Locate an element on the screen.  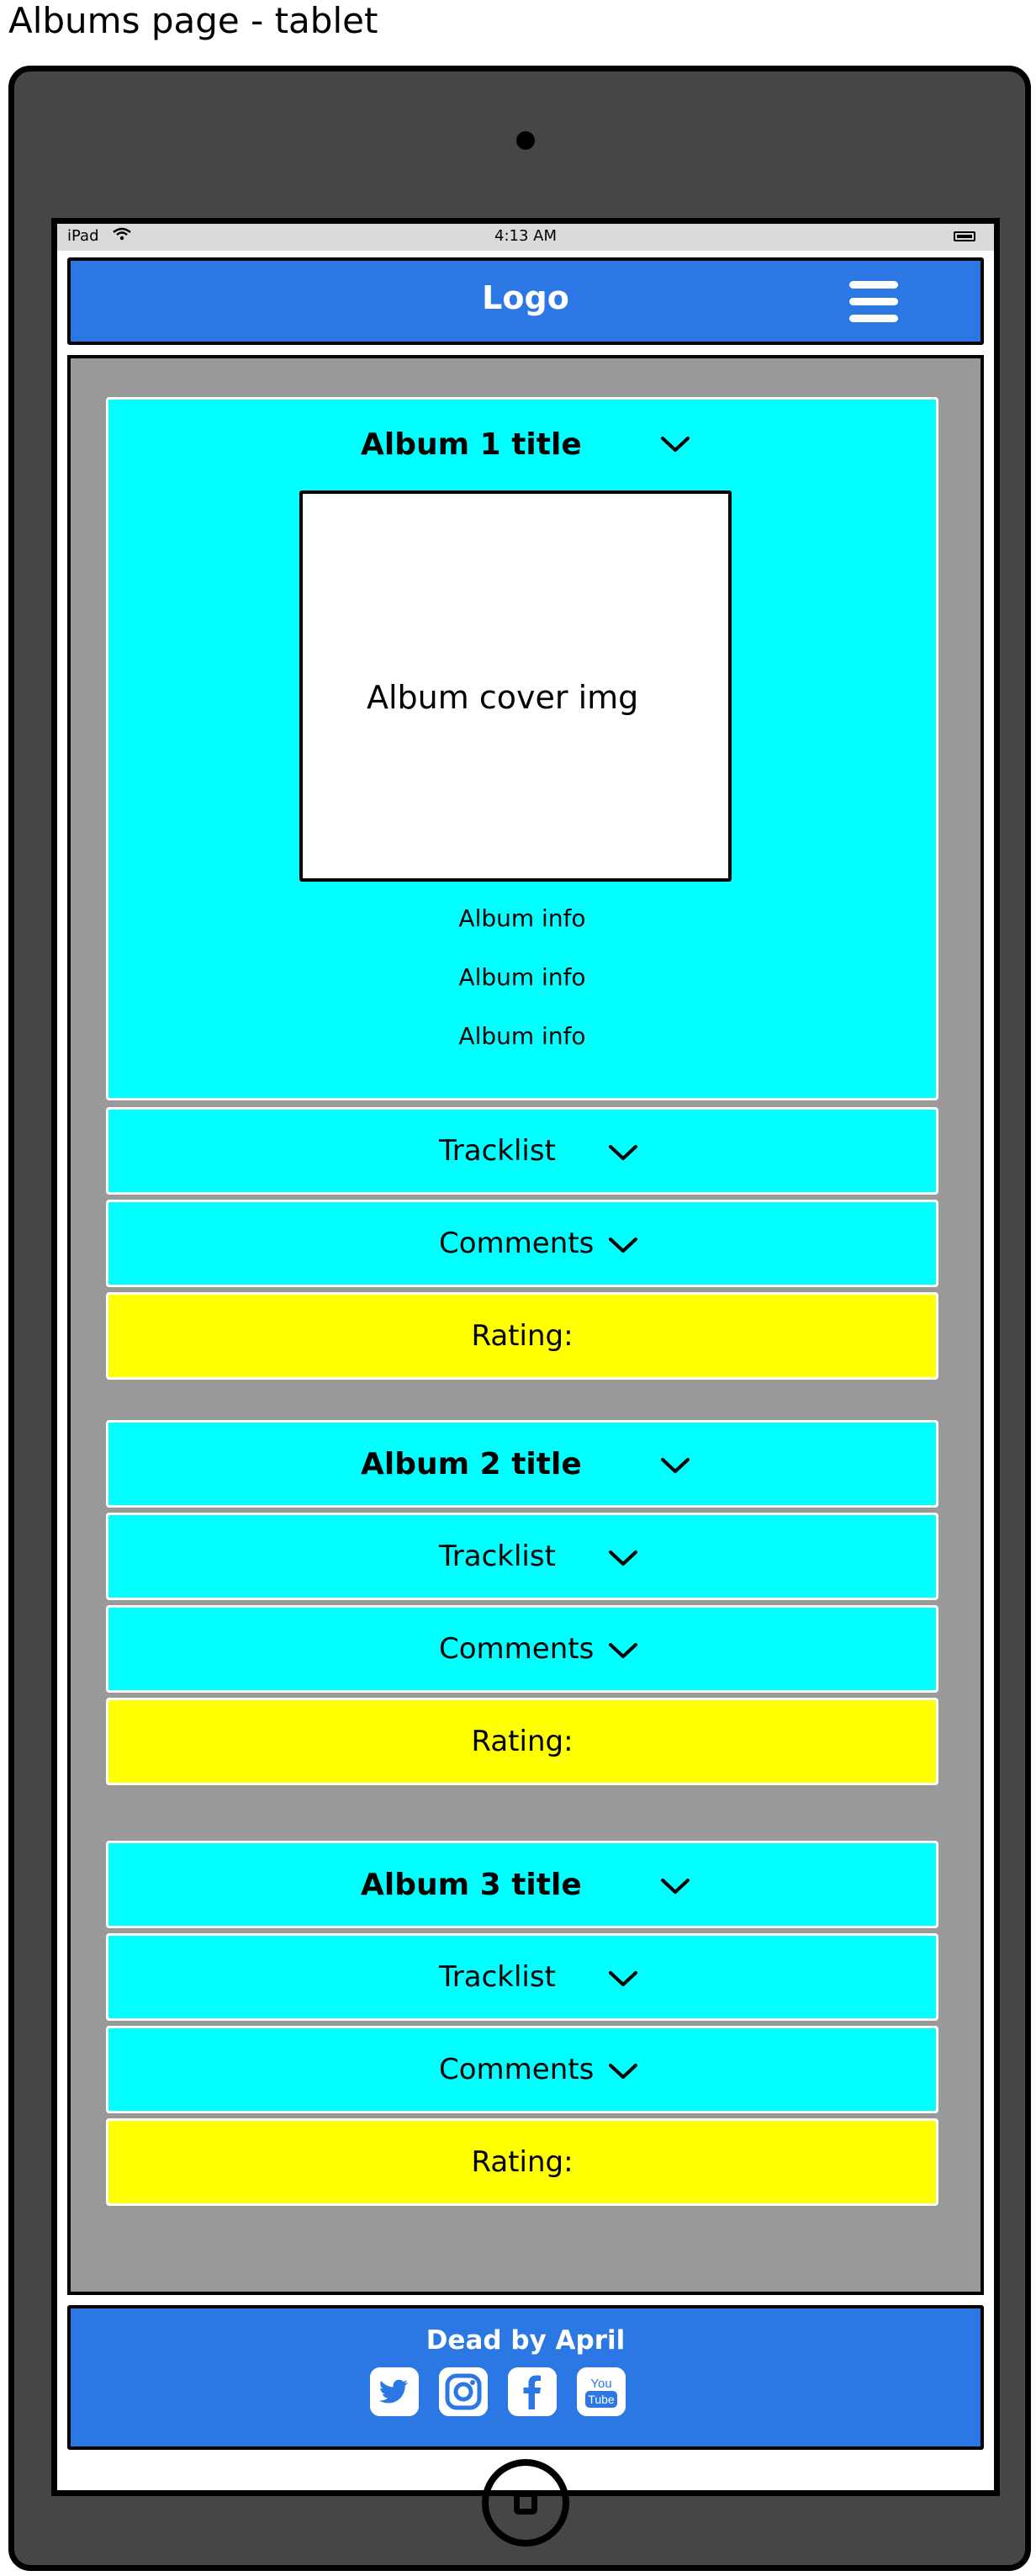
status-bar: iPad 4:13 AM is located at coordinates (525, 237).